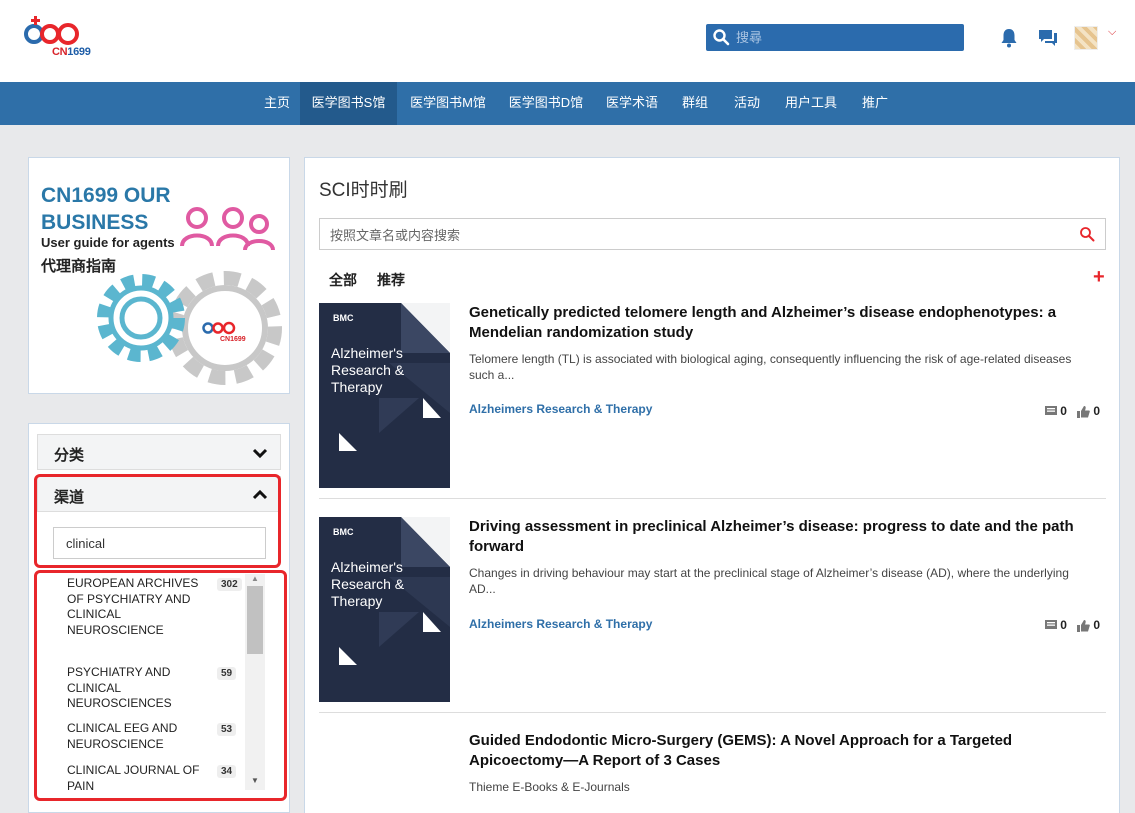  I want to click on highlight-box-channel, so click(157, 521).